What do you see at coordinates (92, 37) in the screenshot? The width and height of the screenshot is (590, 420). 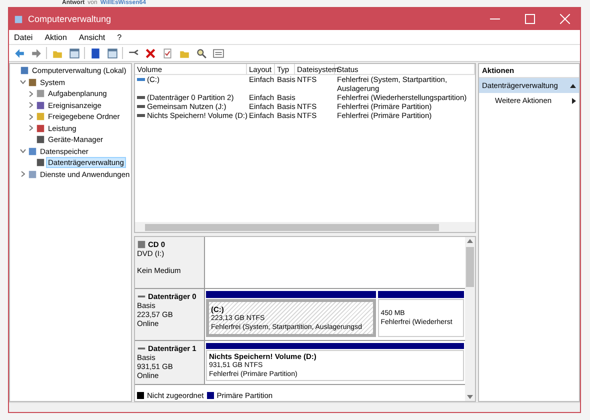 I see `menu-item: Ansicht` at bounding box center [92, 37].